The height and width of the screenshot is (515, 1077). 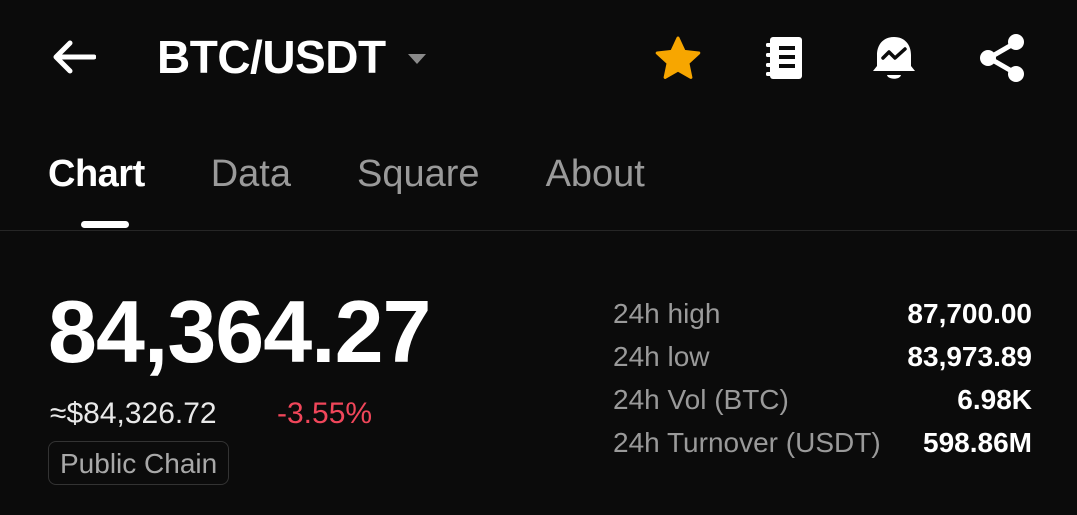 I want to click on notes-button, so click(x=784, y=58).